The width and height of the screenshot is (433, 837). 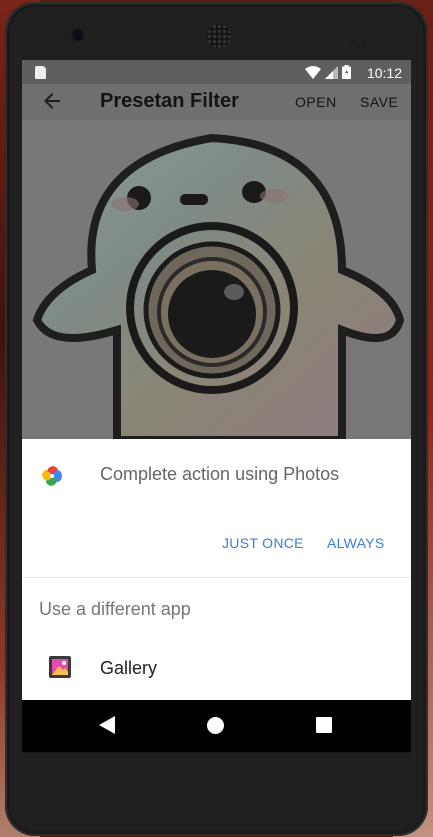 I want to click on app-toolbar: Presetan Filter OPEN SAVE, so click(x=216, y=102).